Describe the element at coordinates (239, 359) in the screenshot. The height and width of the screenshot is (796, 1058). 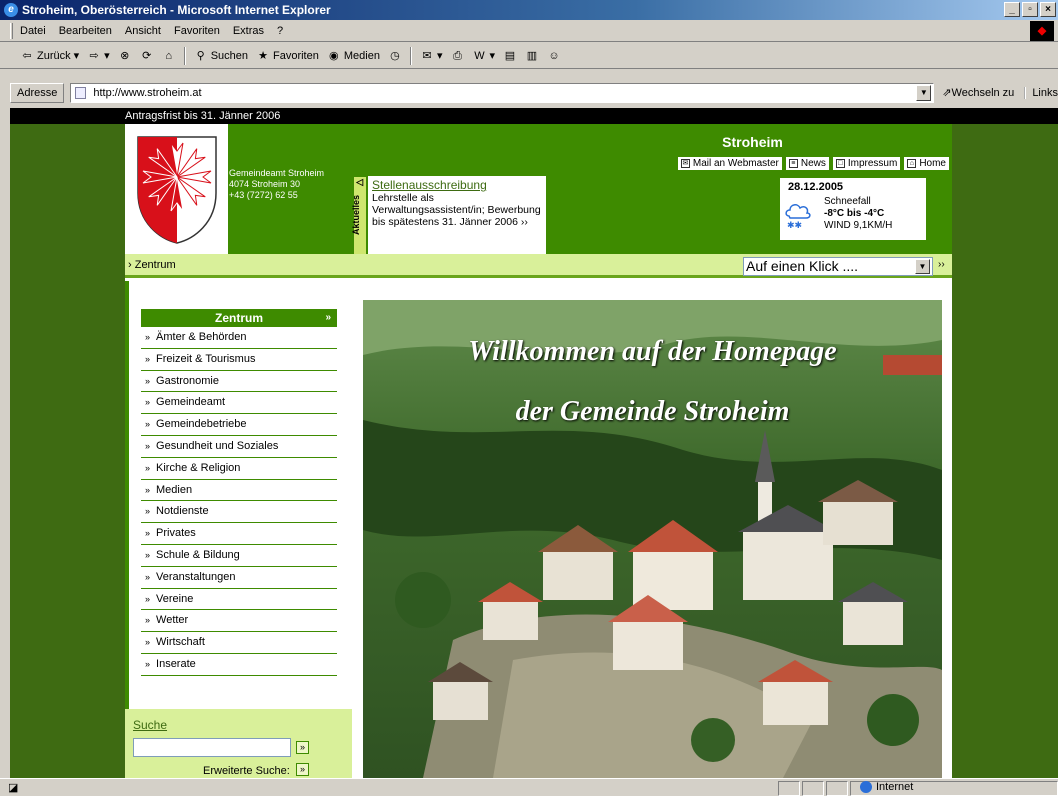
I see `sidebar-item: » Freizeit & Tourismus` at that location.